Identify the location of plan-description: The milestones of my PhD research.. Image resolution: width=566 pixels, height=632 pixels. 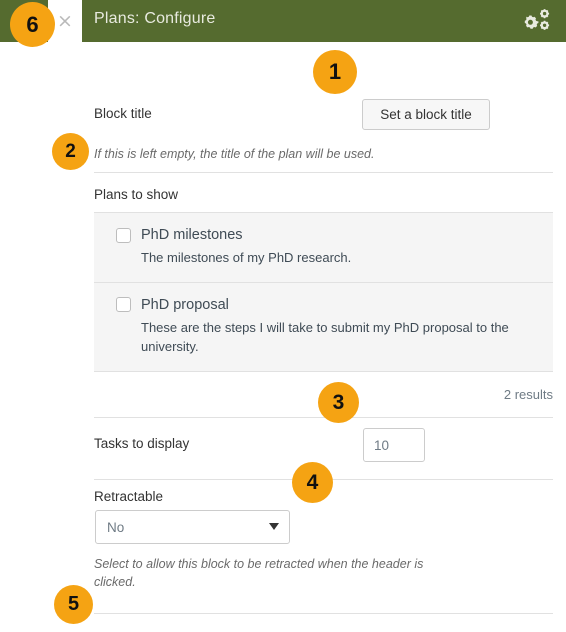
(246, 257).